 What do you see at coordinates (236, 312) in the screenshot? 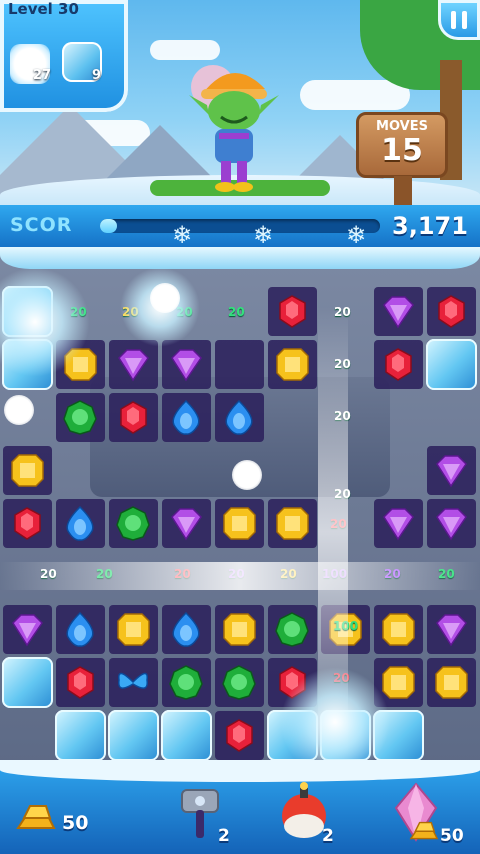
I see `points-popup: 20` at bounding box center [236, 312].